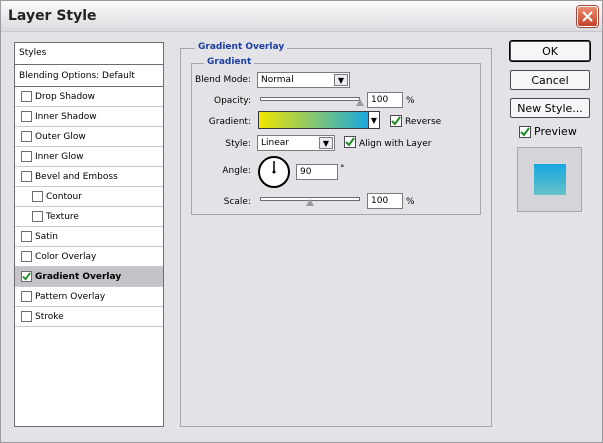 The height and width of the screenshot is (443, 603). I want to click on blend-mode-select: Normal ▼, so click(303, 80).